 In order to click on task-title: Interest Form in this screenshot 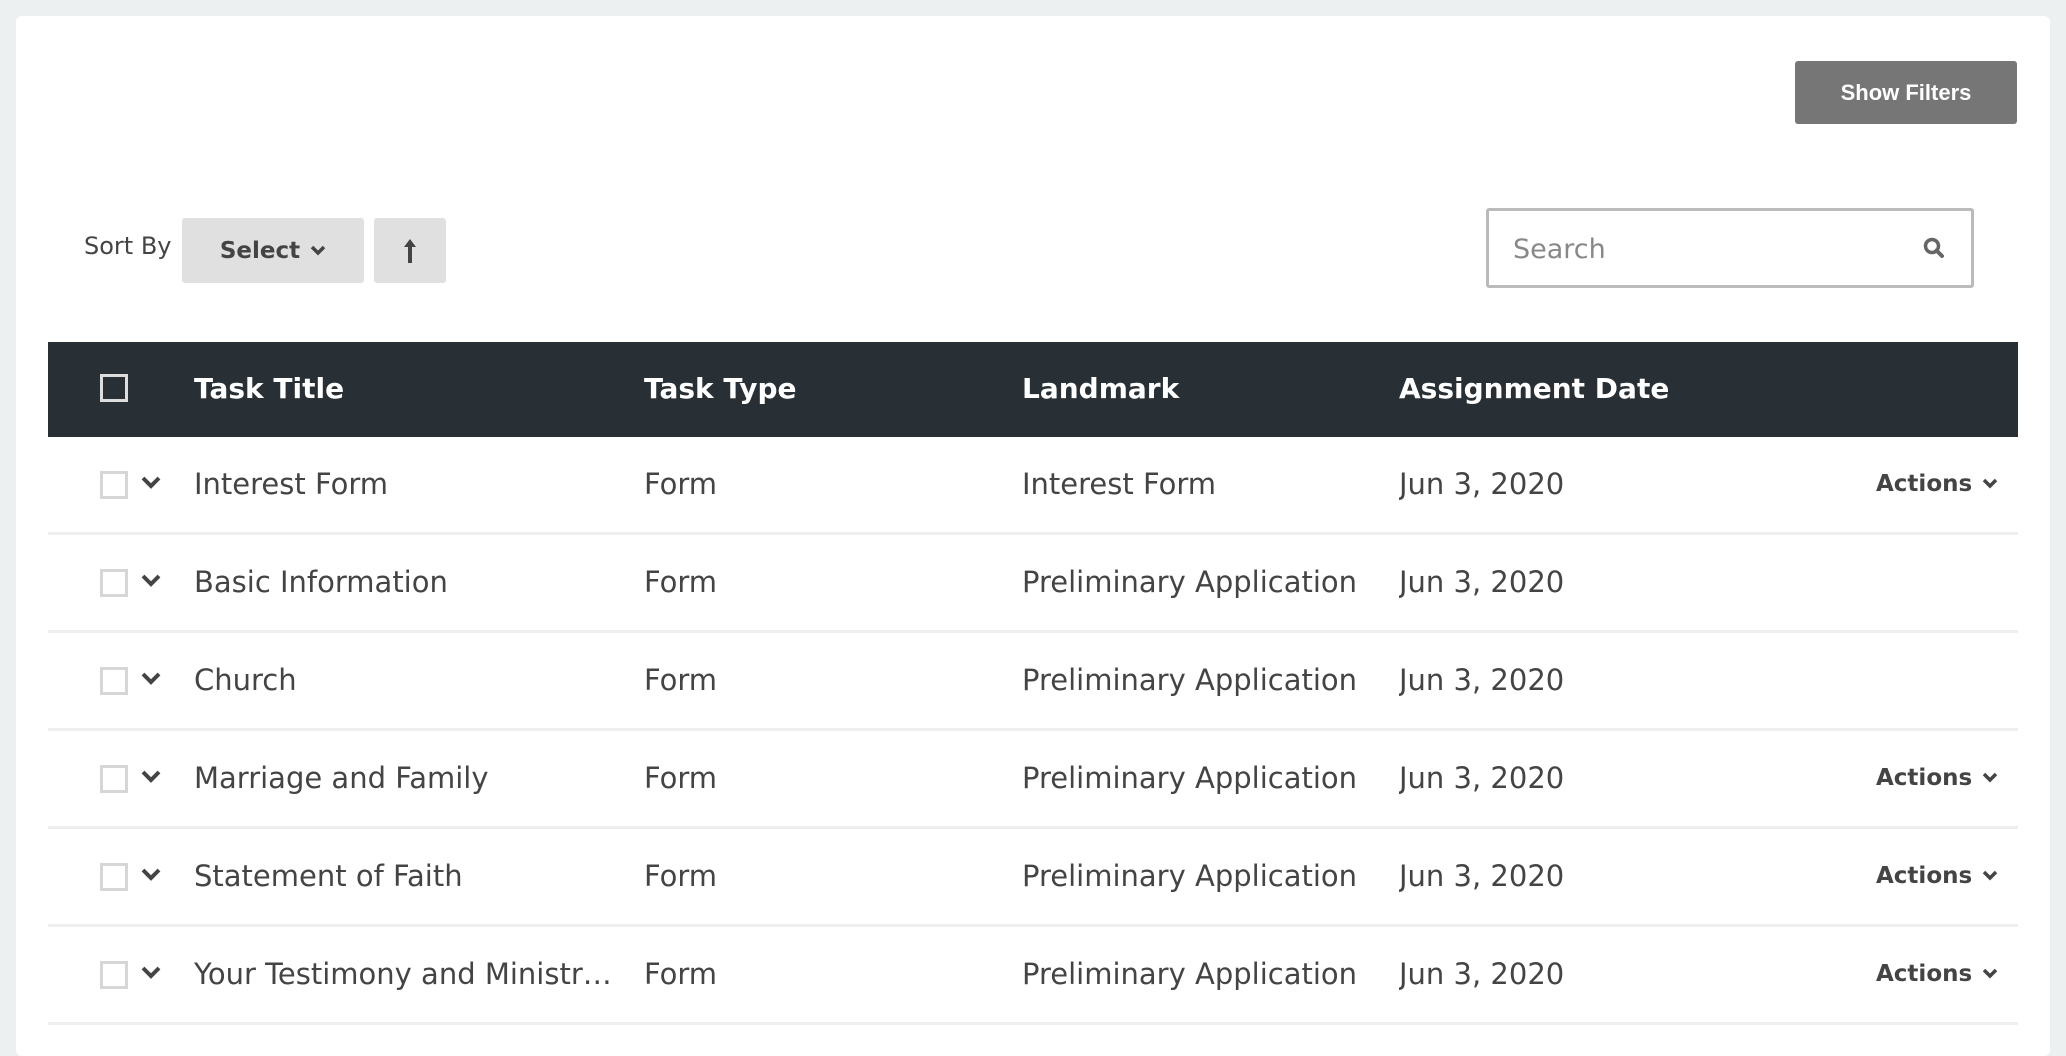, I will do `click(291, 484)`.